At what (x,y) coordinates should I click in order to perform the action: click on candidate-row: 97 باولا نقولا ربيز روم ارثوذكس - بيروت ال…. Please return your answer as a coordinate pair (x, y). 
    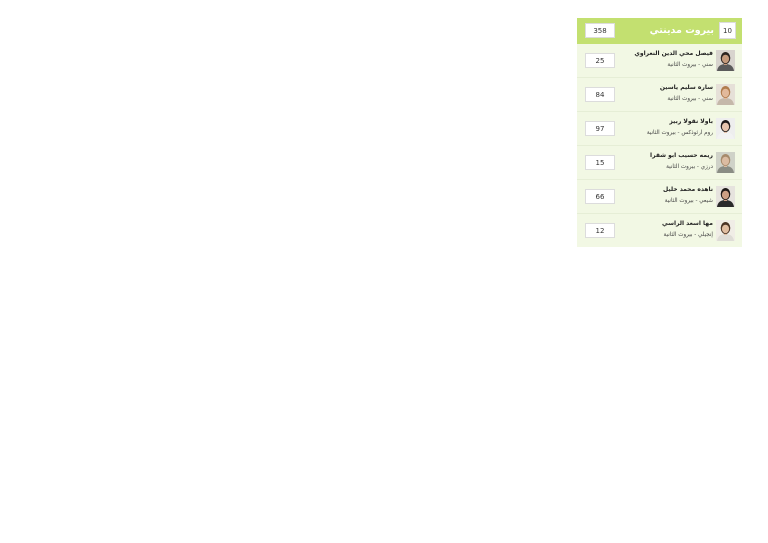
    Looking at the image, I should click on (659, 129).